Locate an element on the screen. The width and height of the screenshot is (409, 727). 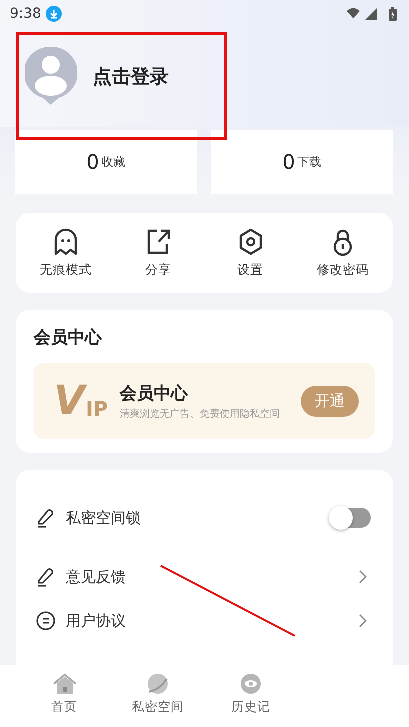
wifi-icon is located at coordinates (353, 14).